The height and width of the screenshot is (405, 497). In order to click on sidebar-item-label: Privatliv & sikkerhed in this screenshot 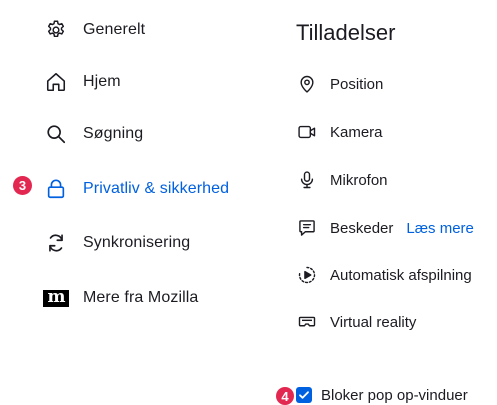, I will do `click(156, 188)`.